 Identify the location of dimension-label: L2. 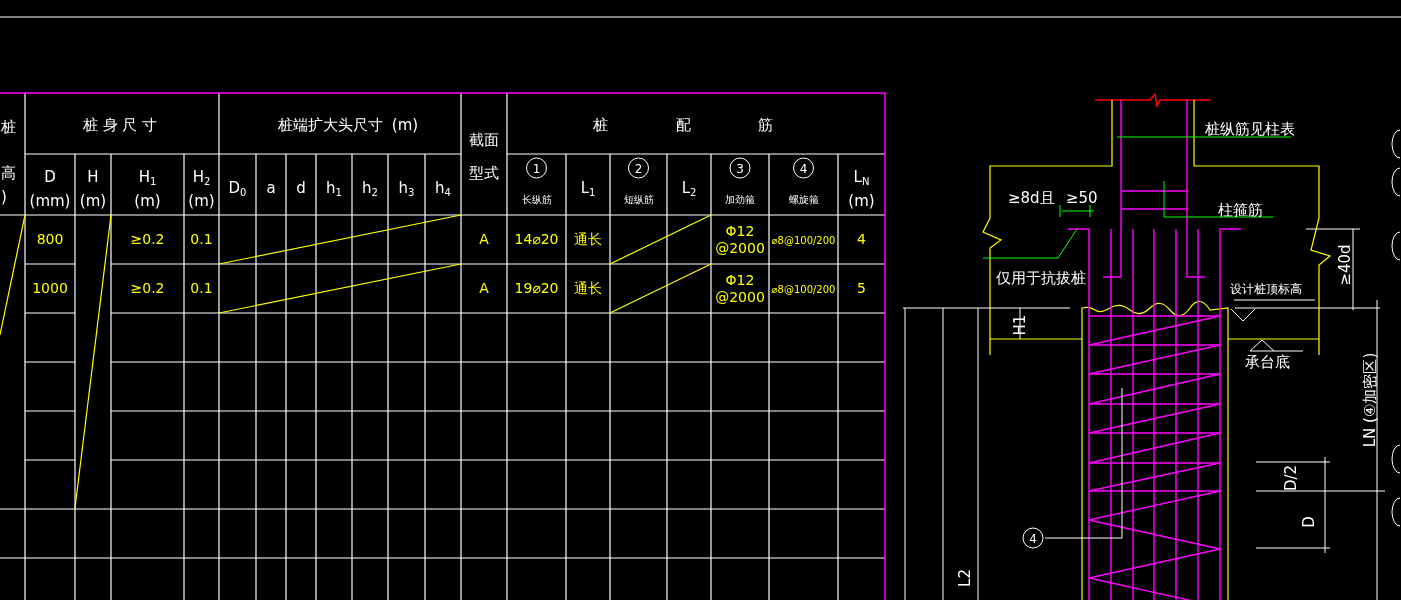
(965, 578).